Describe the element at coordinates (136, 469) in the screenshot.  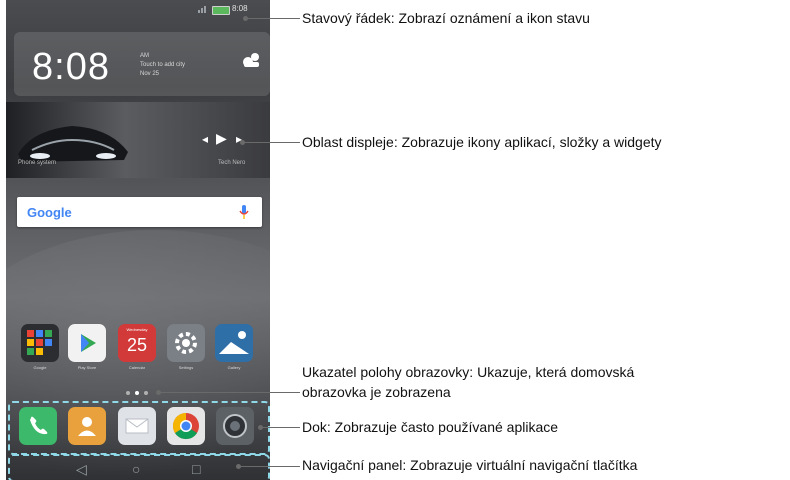
I see `home-icon: ○` at that location.